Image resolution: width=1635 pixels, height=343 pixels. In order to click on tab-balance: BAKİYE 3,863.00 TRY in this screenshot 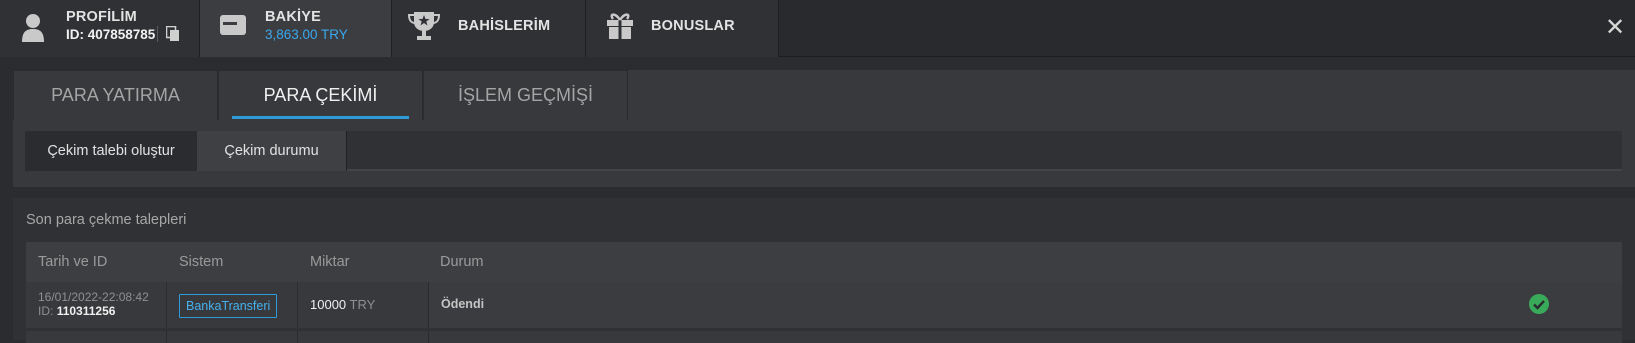, I will do `click(296, 28)`.